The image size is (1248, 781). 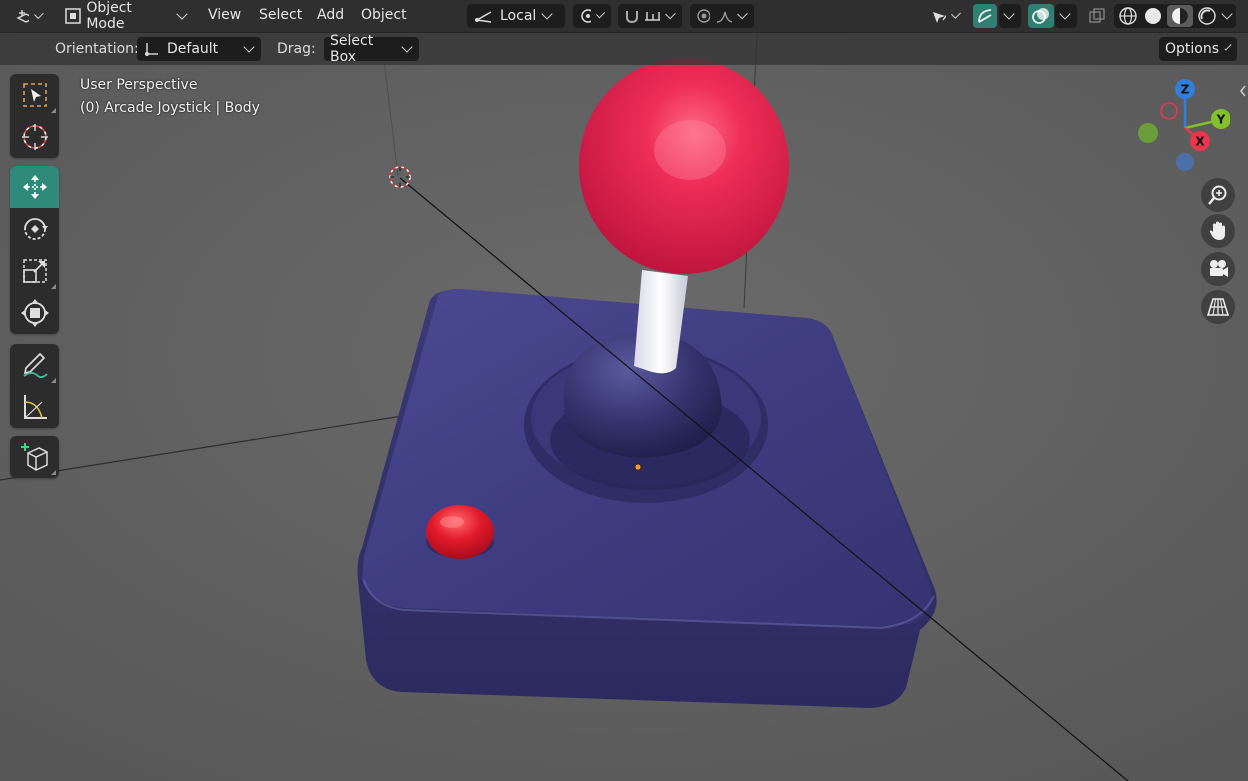 I want to click on visibility-dropdown, so click(x=946, y=16).